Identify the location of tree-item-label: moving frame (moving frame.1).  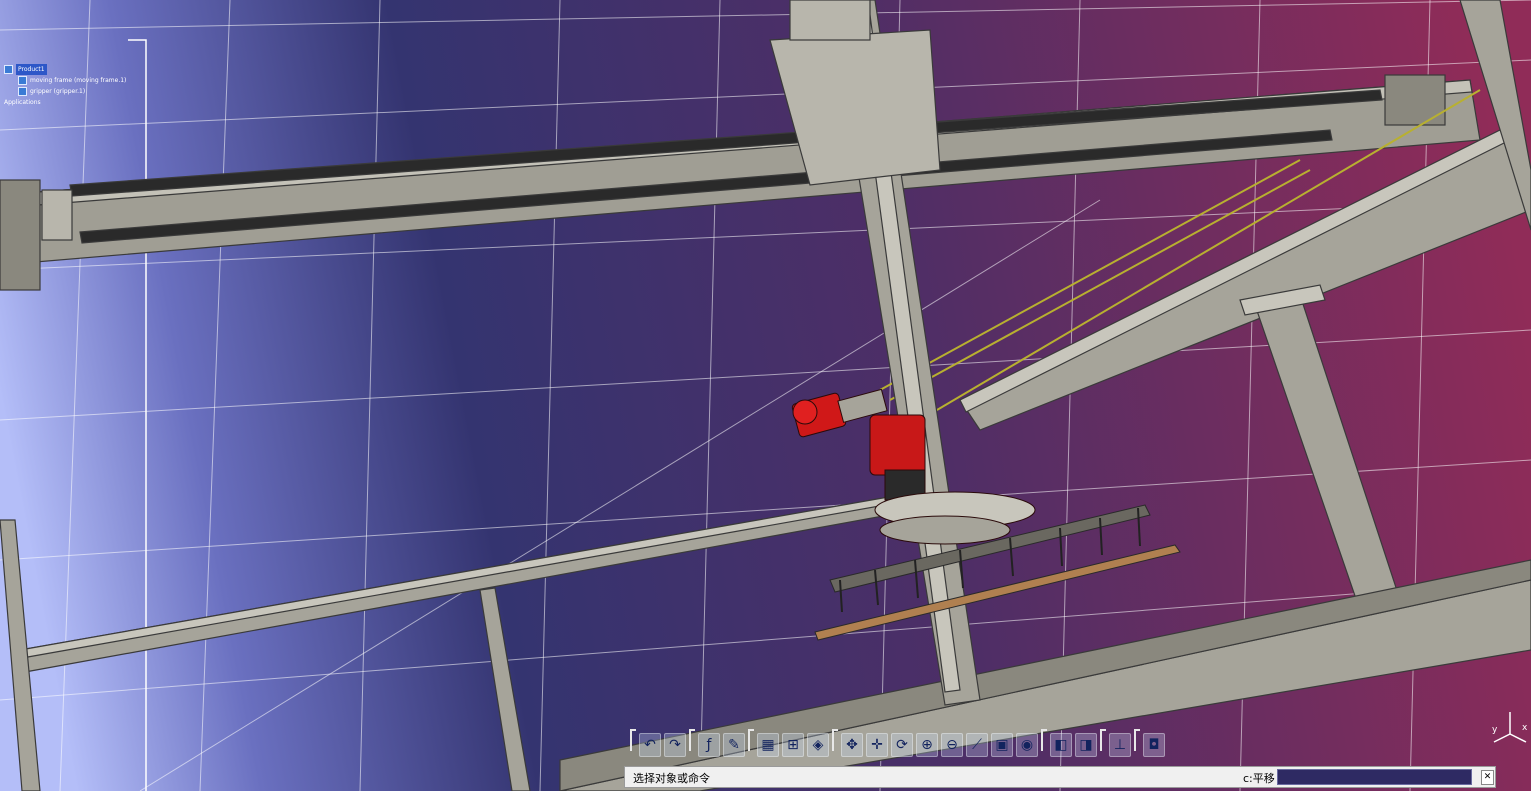
(78, 80).